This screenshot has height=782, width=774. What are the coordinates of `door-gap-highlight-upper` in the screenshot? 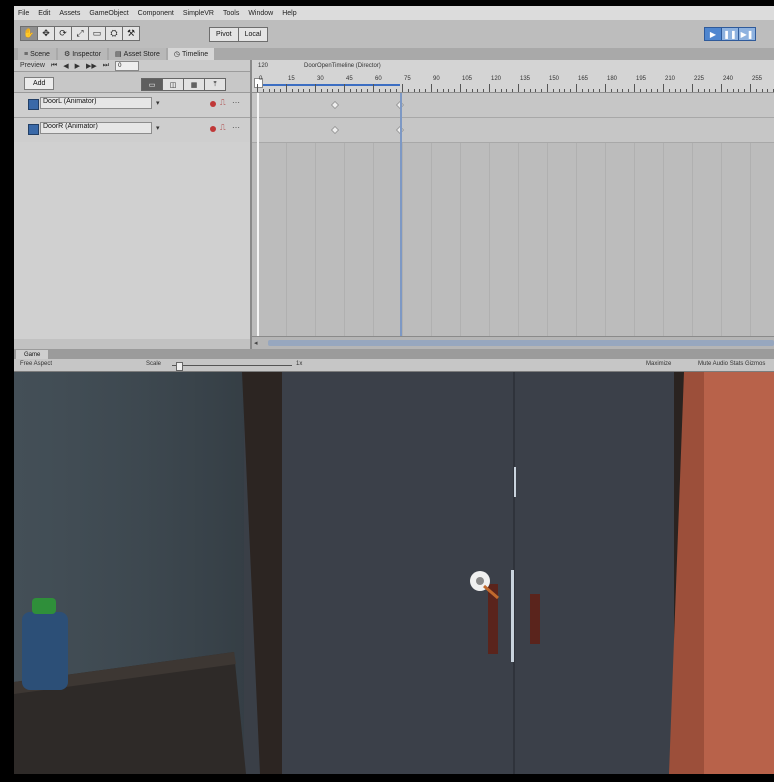 It's located at (515, 482).